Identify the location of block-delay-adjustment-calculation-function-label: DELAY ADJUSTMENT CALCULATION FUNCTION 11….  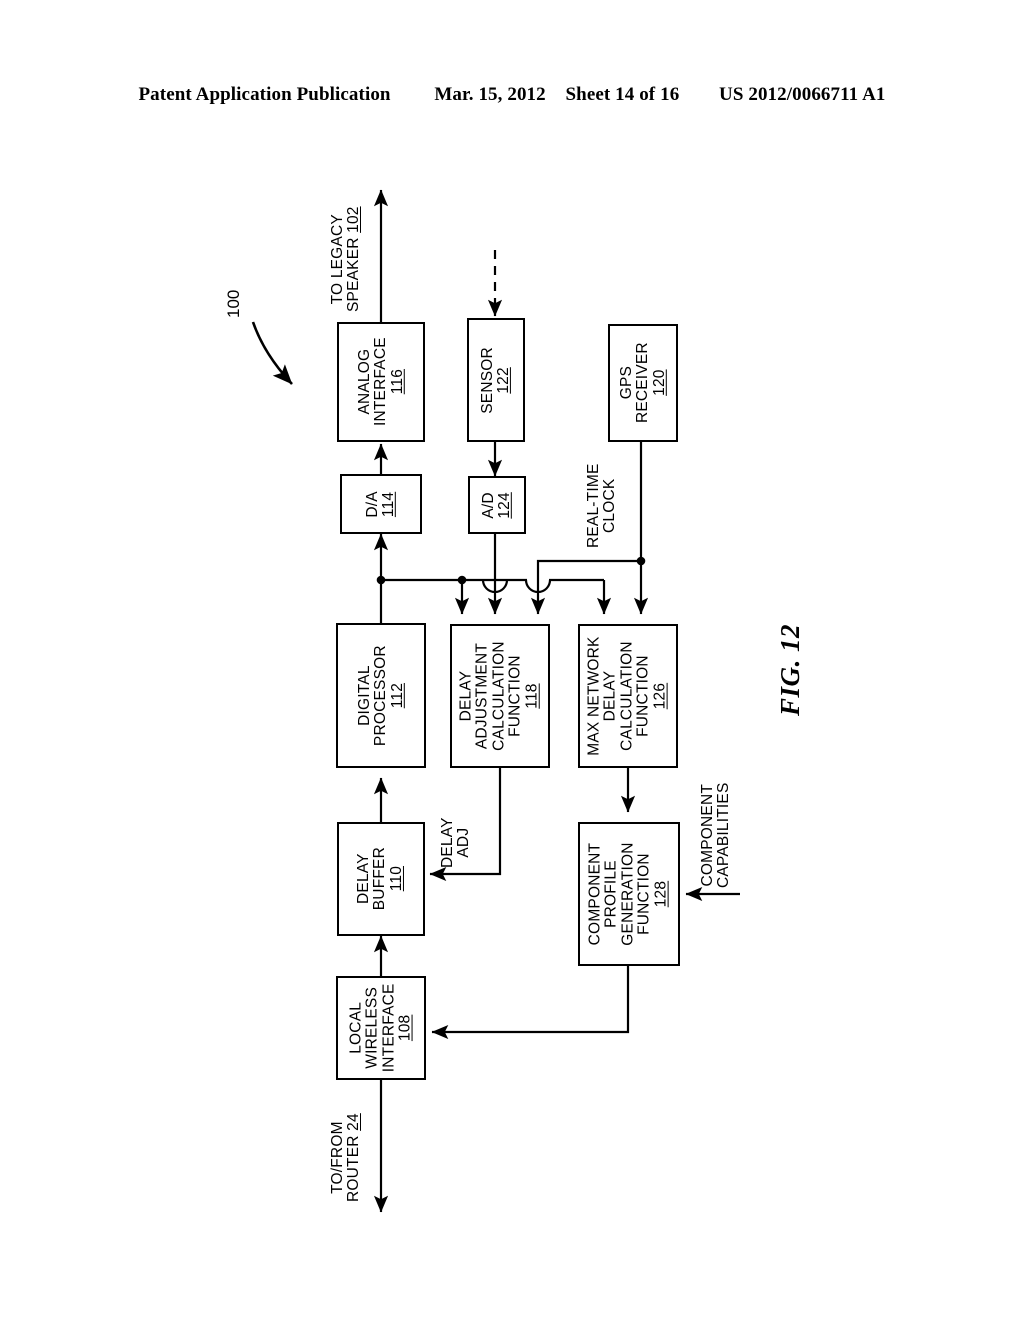
(499, 696).